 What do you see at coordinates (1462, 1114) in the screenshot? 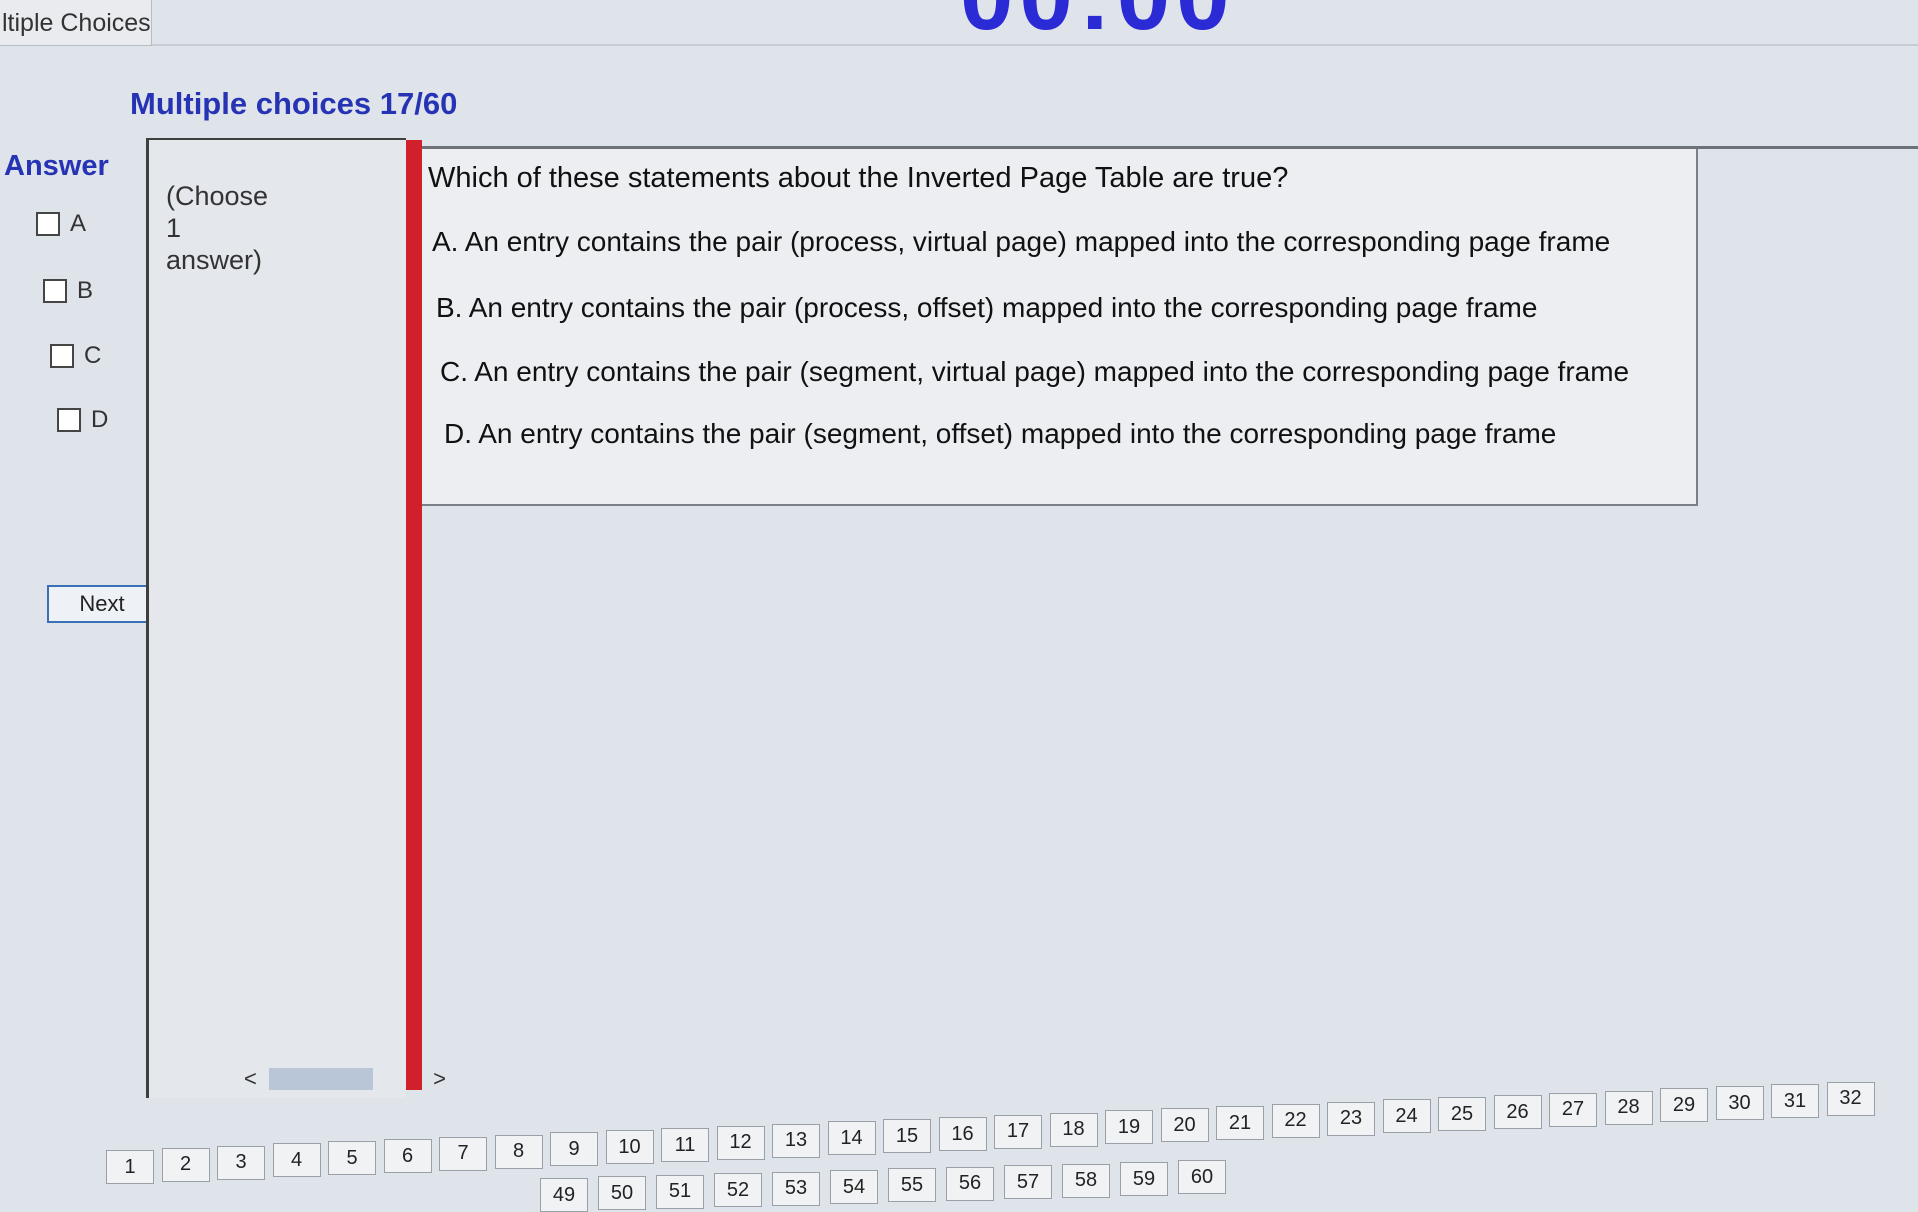
I see `page-button-25: 25` at bounding box center [1462, 1114].